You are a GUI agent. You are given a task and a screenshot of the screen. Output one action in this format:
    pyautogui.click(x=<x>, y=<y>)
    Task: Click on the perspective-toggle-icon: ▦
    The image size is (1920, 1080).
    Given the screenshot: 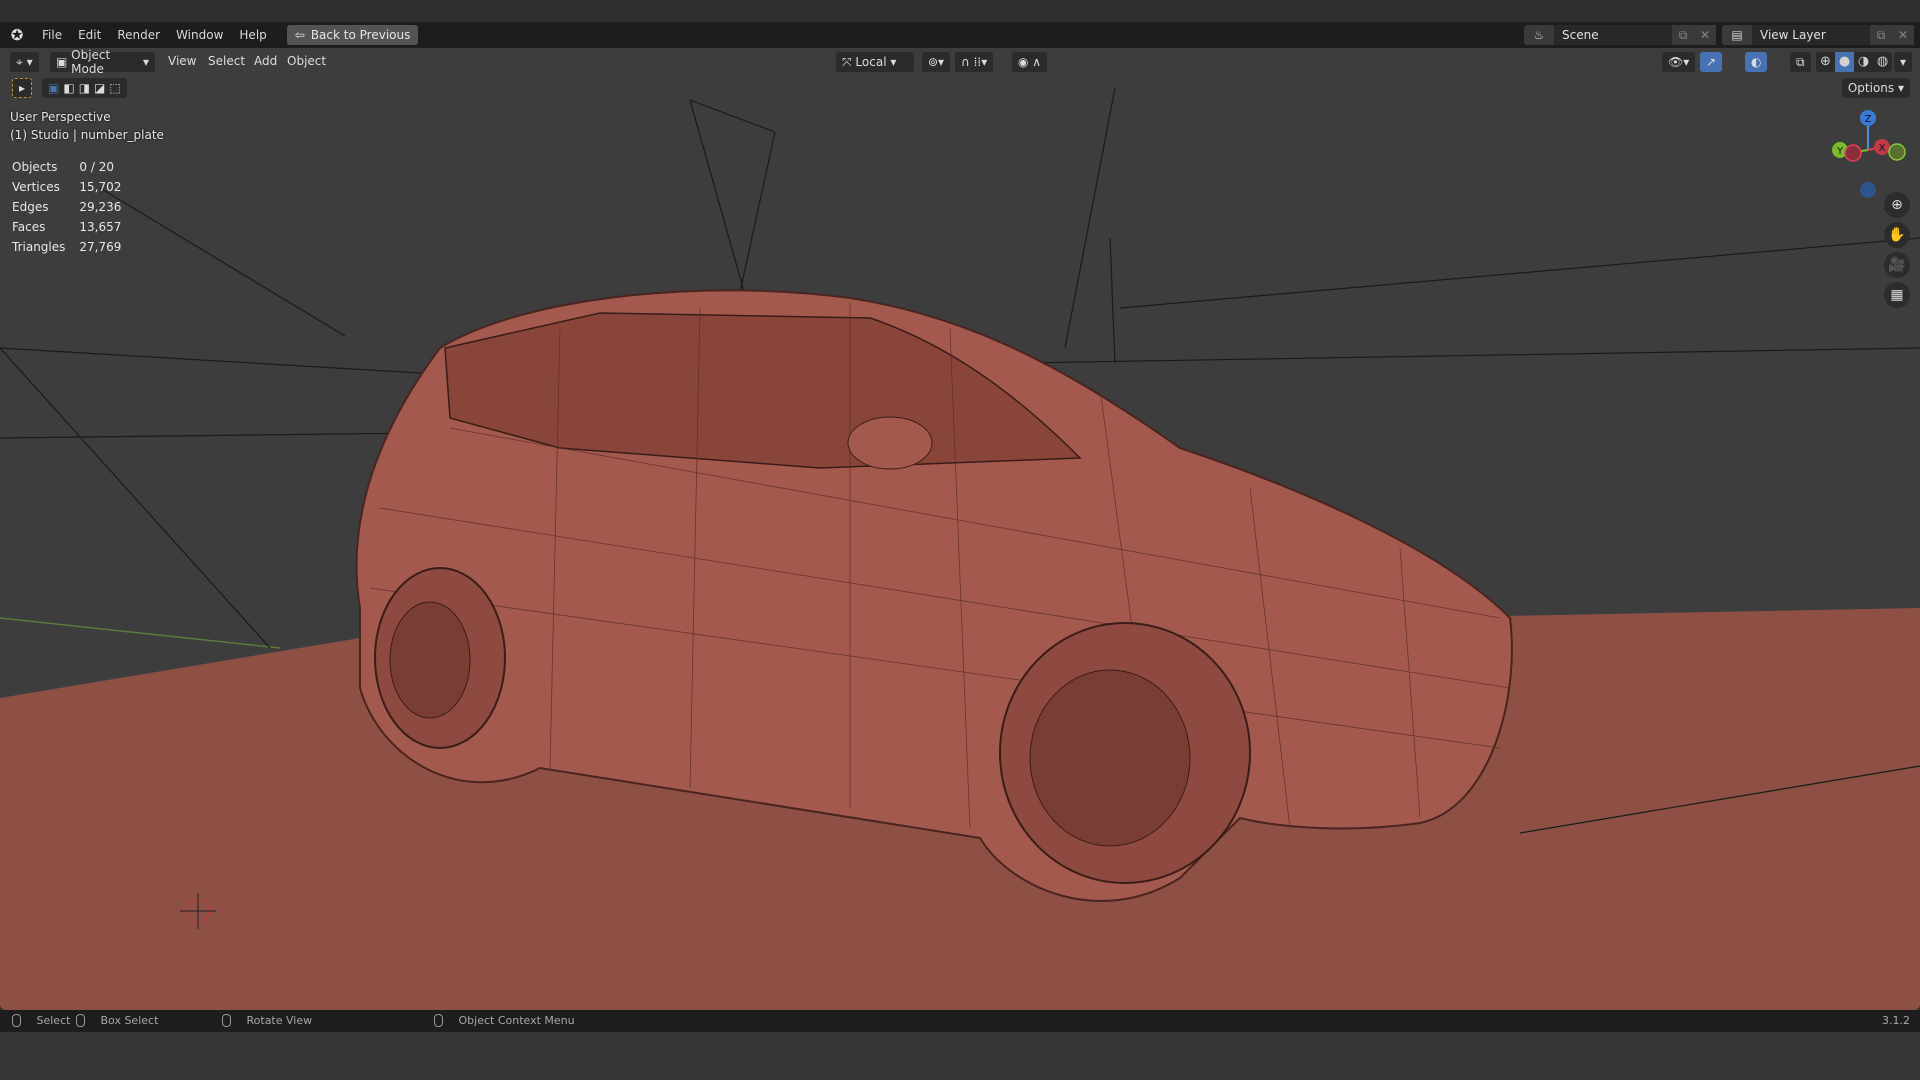 What is the action you would take?
    pyautogui.click(x=1897, y=295)
    